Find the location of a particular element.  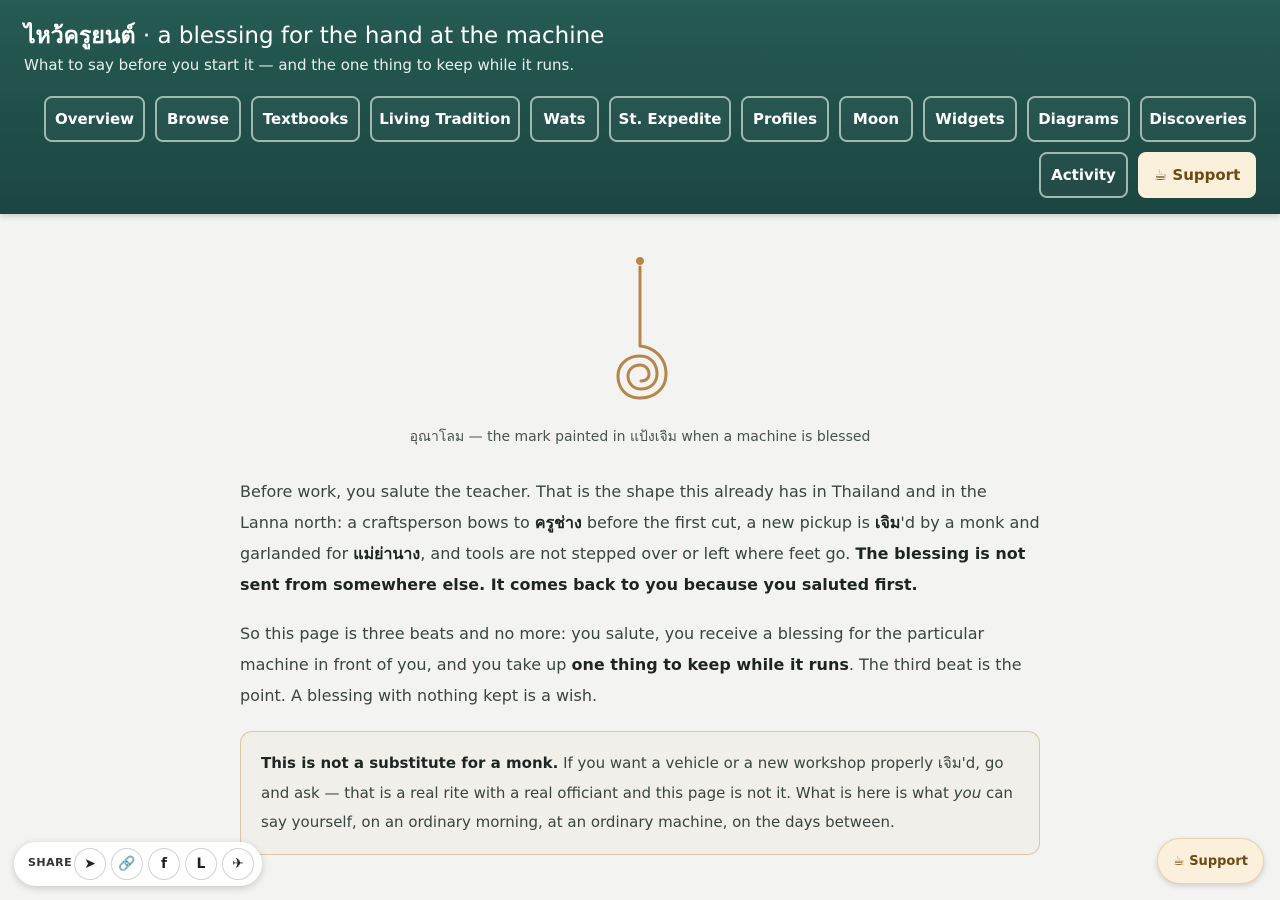

link-icon: 🔗 is located at coordinates (127, 864).